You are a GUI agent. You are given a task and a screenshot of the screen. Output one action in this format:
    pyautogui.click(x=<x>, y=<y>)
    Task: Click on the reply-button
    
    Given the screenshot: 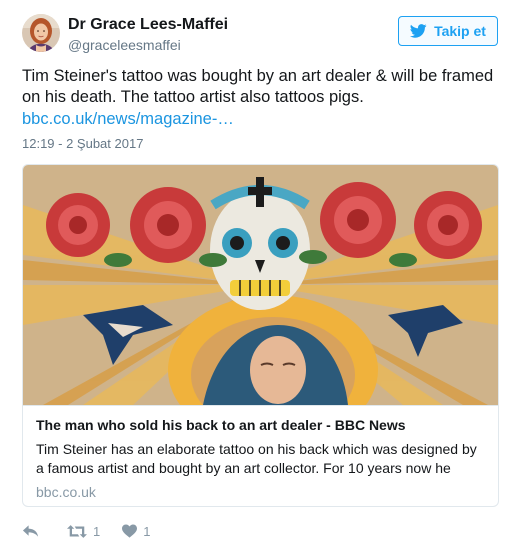 What is the action you would take?
    pyautogui.click(x=30, y=531)
    